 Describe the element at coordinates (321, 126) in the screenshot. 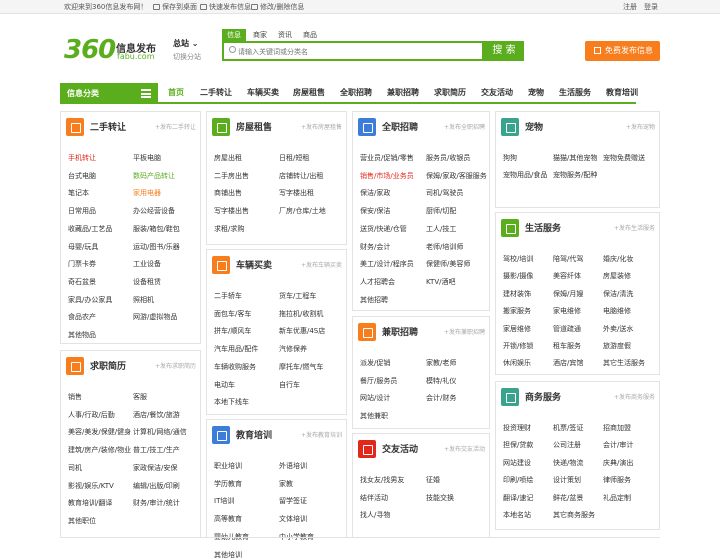

I see `section-publish-link: +发布房屋租售` at that location.